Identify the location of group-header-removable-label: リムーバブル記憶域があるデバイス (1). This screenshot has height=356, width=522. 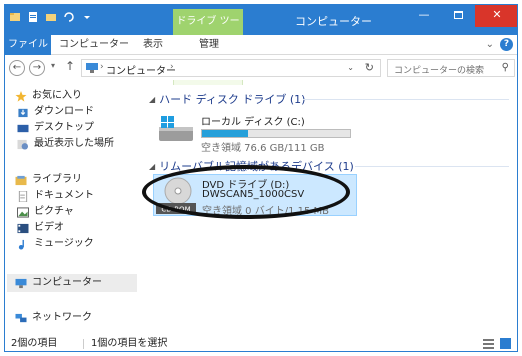
(256, 166).